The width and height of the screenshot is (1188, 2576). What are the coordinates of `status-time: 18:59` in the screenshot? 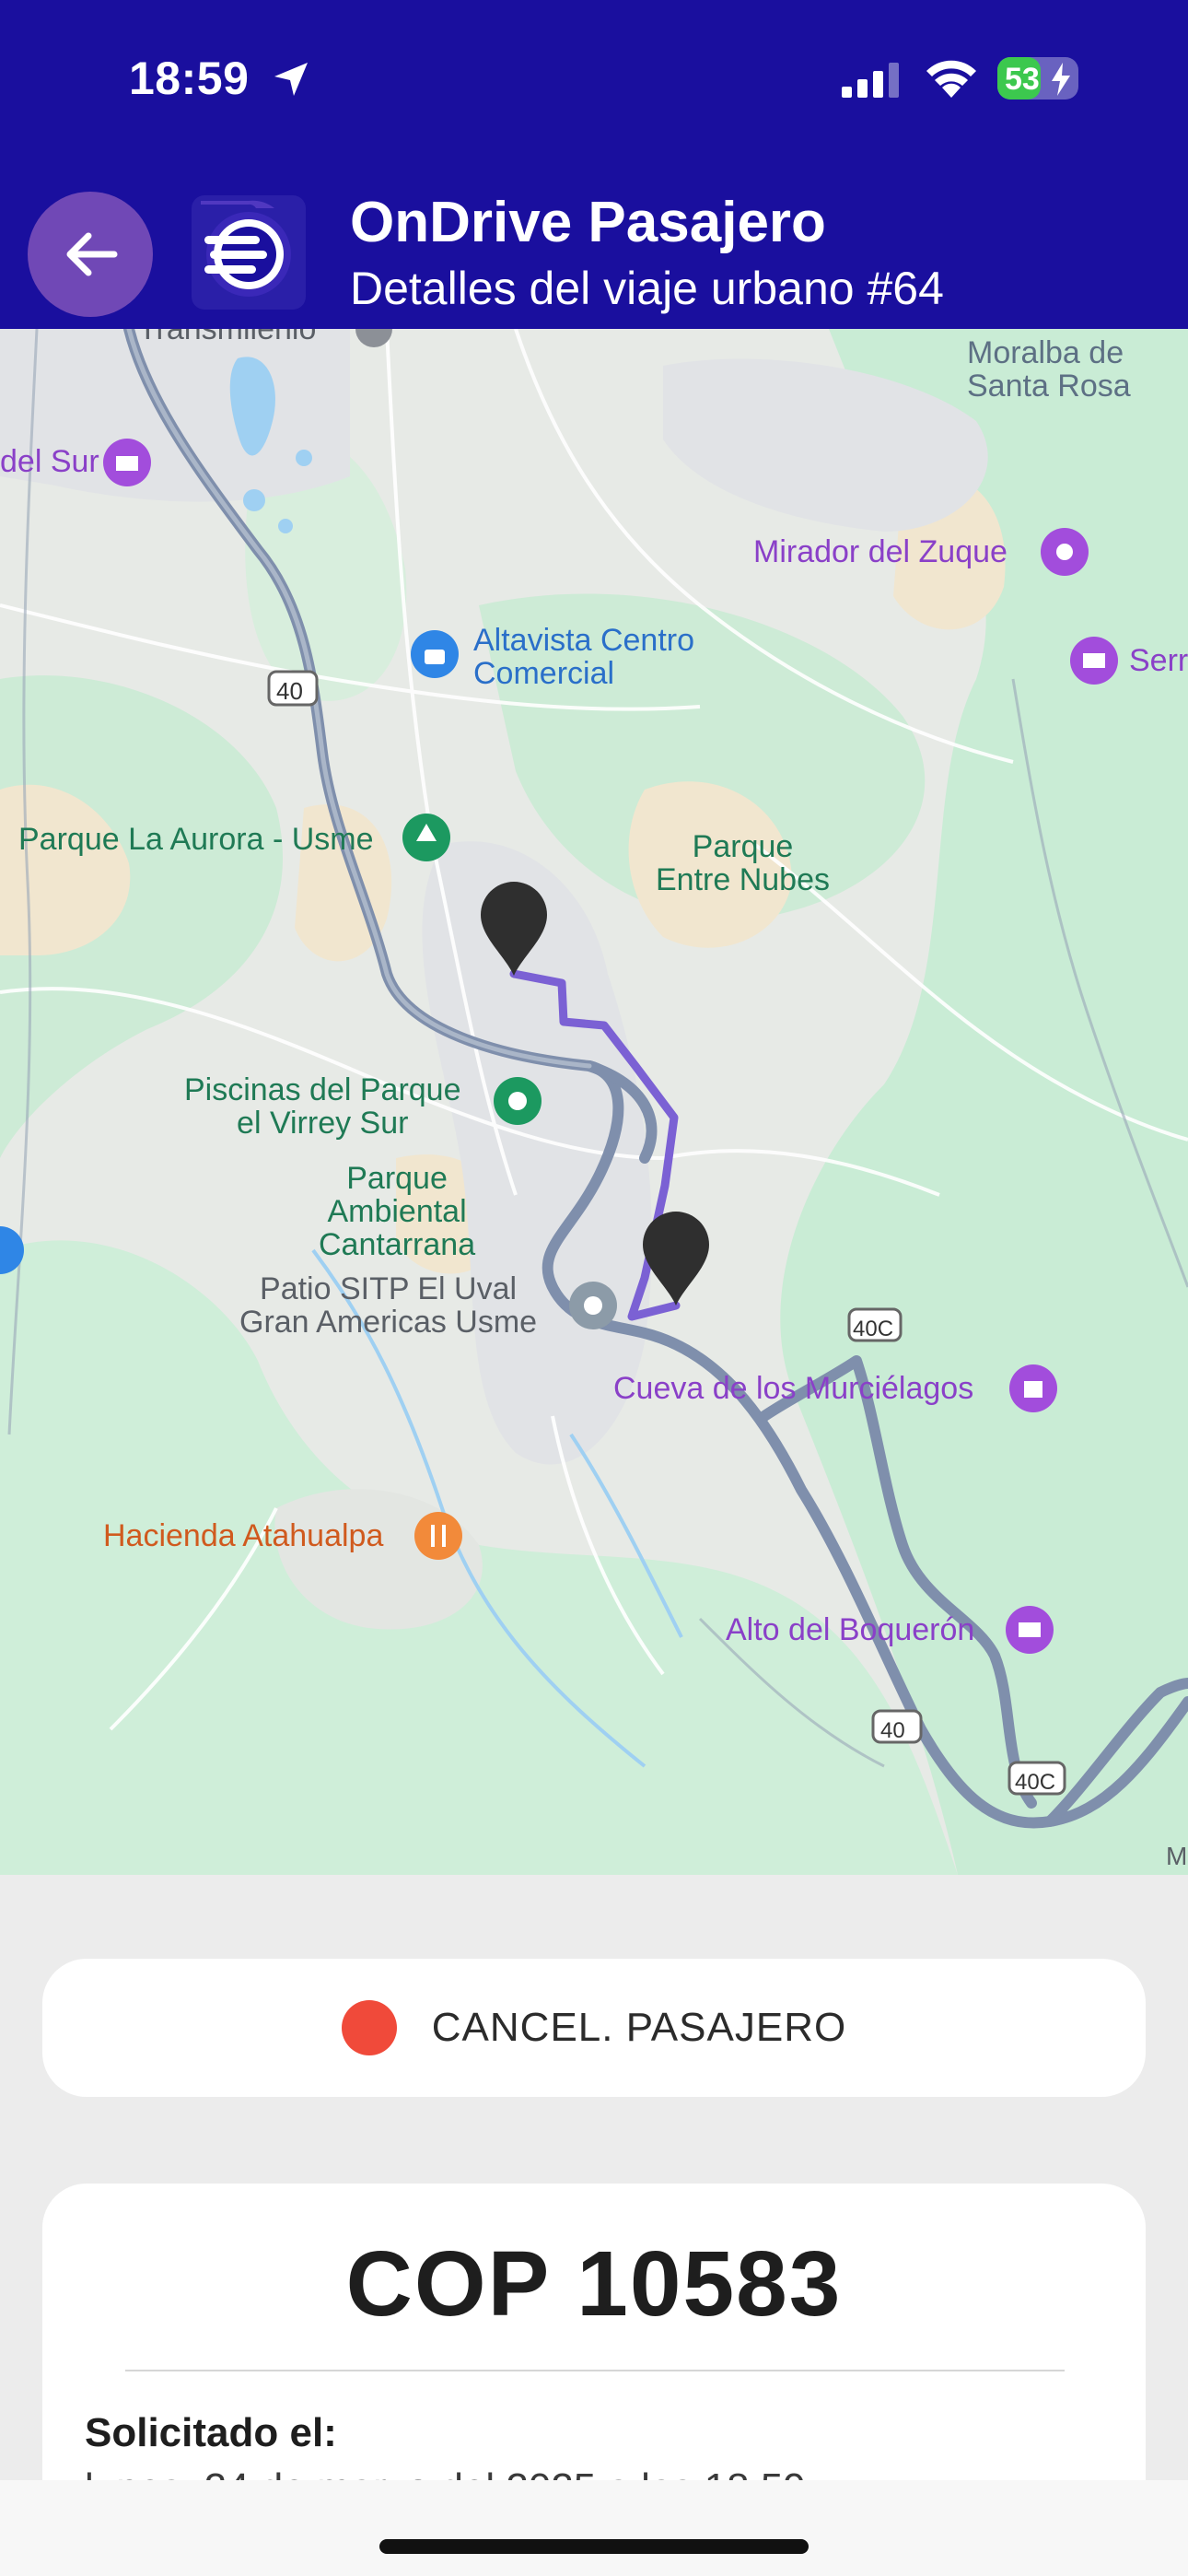 It's located at (189, 78).